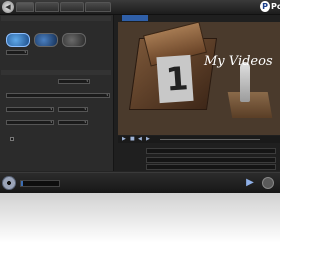 This screenshot has height=270, width=320. What do you see at coordinates (140, 182) in the screenshot?
I see `status-bar: ▶` at bounding box center [140, 182].